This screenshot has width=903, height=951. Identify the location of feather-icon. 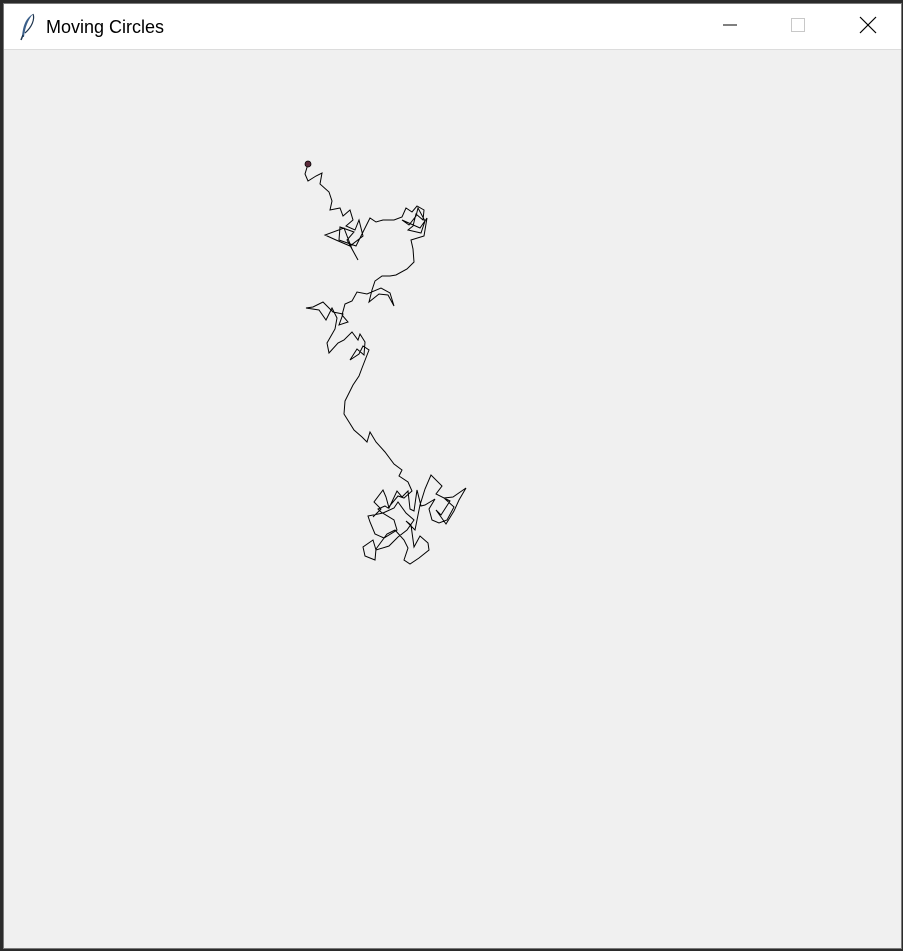
(28, 27).